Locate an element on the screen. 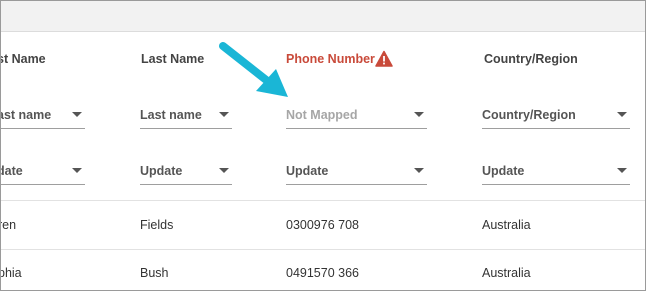 The height and width of the screenshot is (291, 646). mapping-select-first-name: ast name is located at coordinates (42, 117).